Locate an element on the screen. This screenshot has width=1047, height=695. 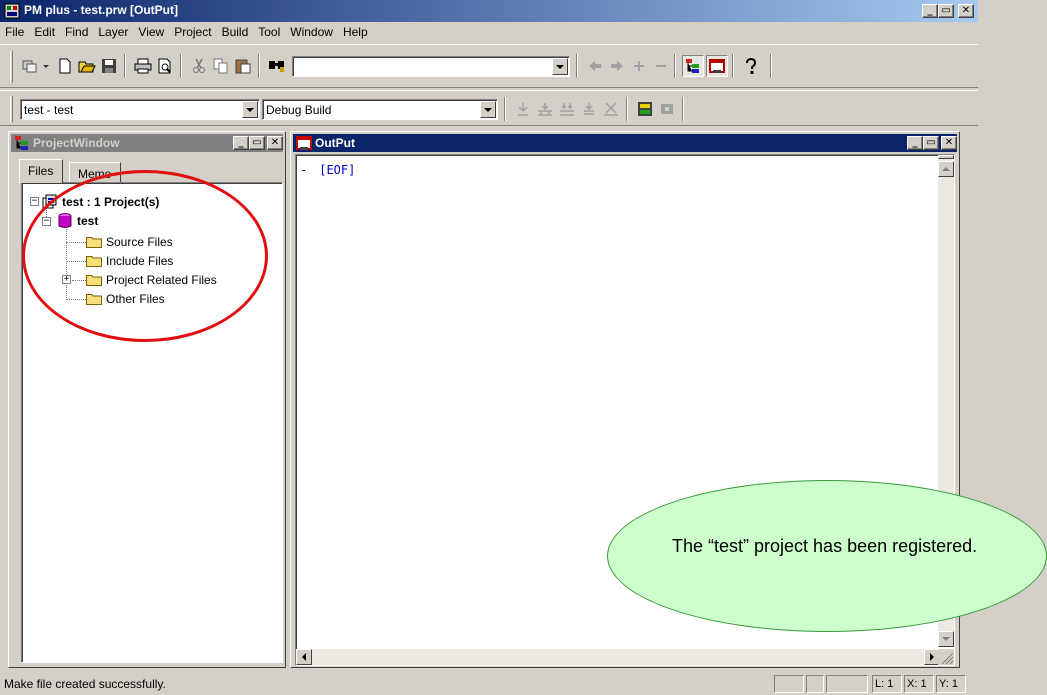
tree-folder-label: Other Files is located at coordinates (135, 299).